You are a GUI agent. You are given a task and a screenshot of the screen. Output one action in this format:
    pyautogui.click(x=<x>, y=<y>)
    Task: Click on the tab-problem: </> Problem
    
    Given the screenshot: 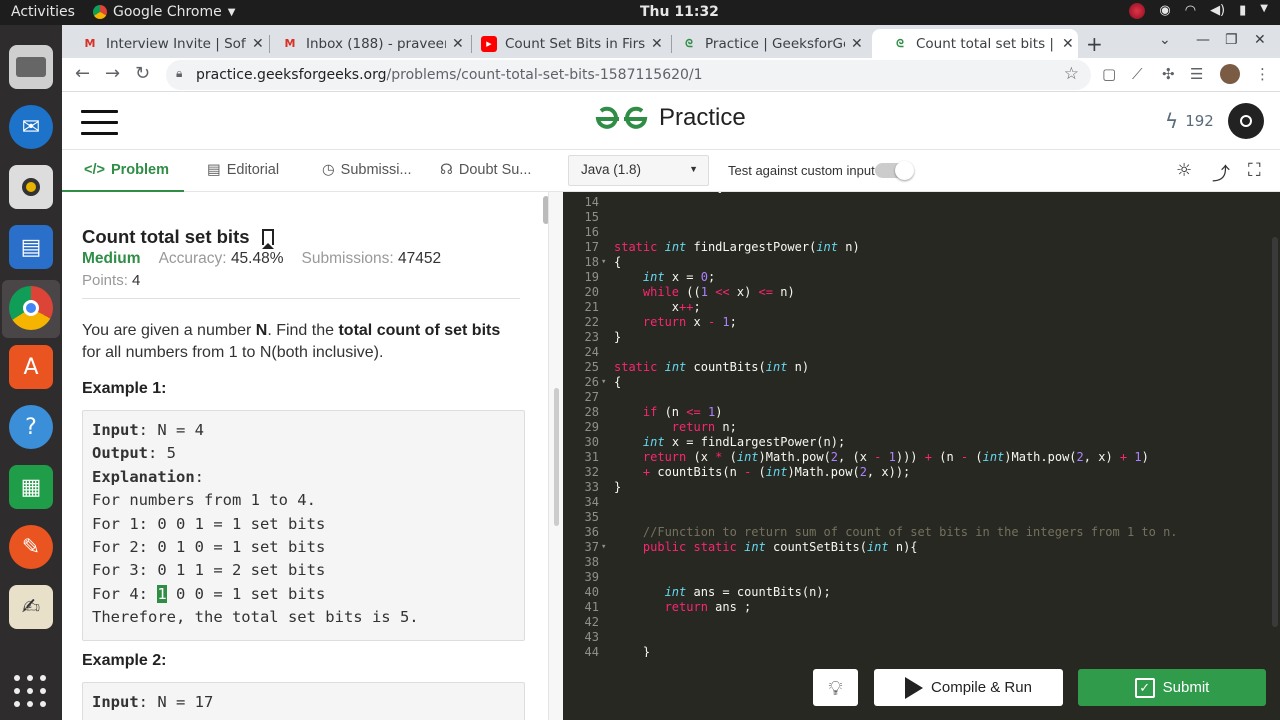 What is the action you would take?
    pyautogui.click(x=126, y=170)
    